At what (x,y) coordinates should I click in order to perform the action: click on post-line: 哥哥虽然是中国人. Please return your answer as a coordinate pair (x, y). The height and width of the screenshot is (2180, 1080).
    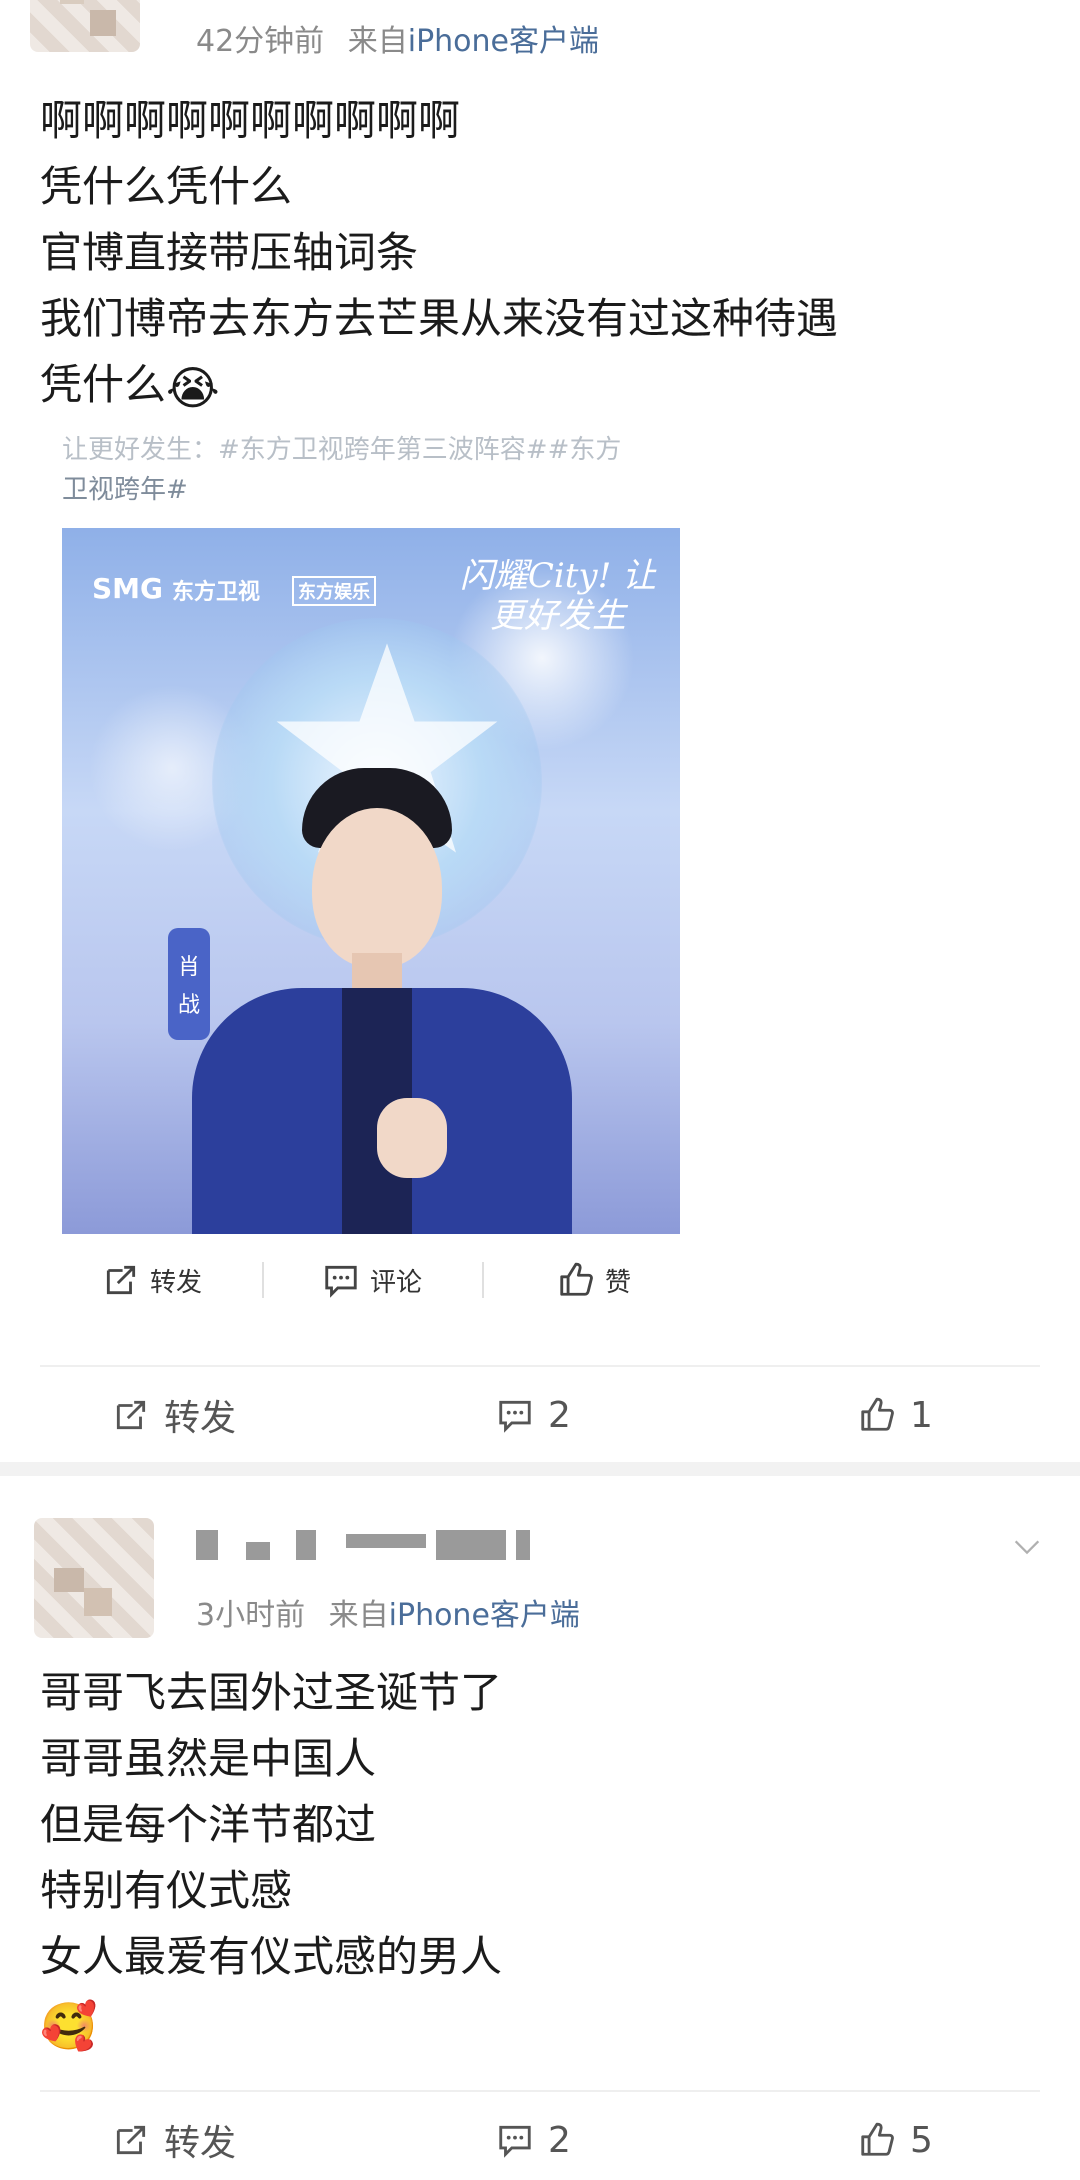
    Looking at the image, I should click on (208, 1758).